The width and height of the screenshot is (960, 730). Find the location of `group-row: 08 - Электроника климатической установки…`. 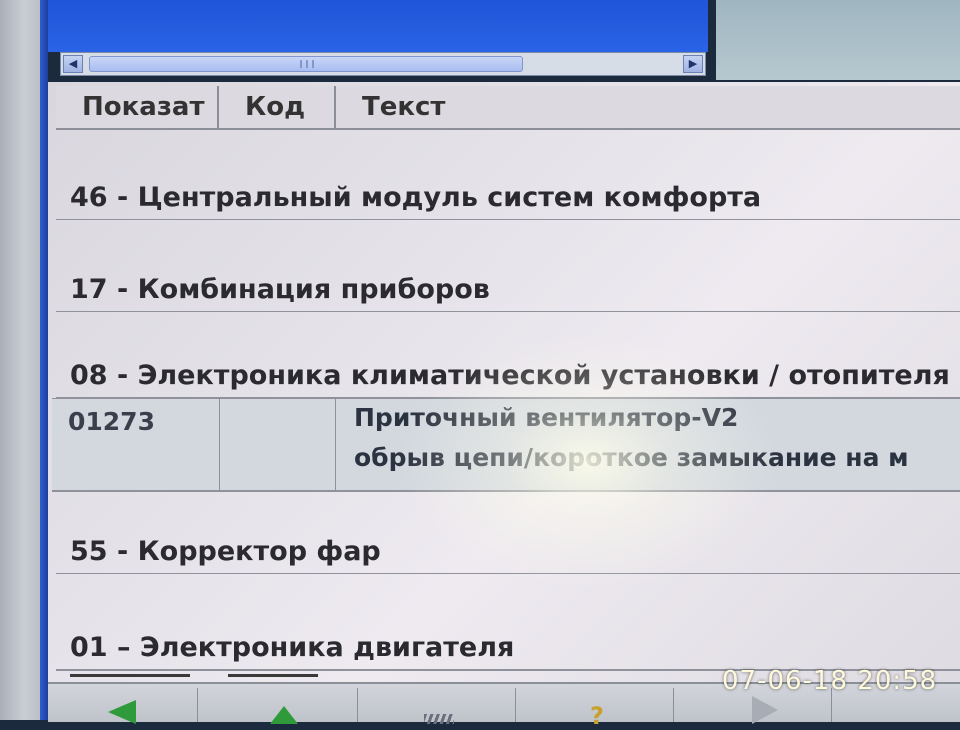

group-row: 08 - Электроника климатической установки… is located at coordinates (508, 355).